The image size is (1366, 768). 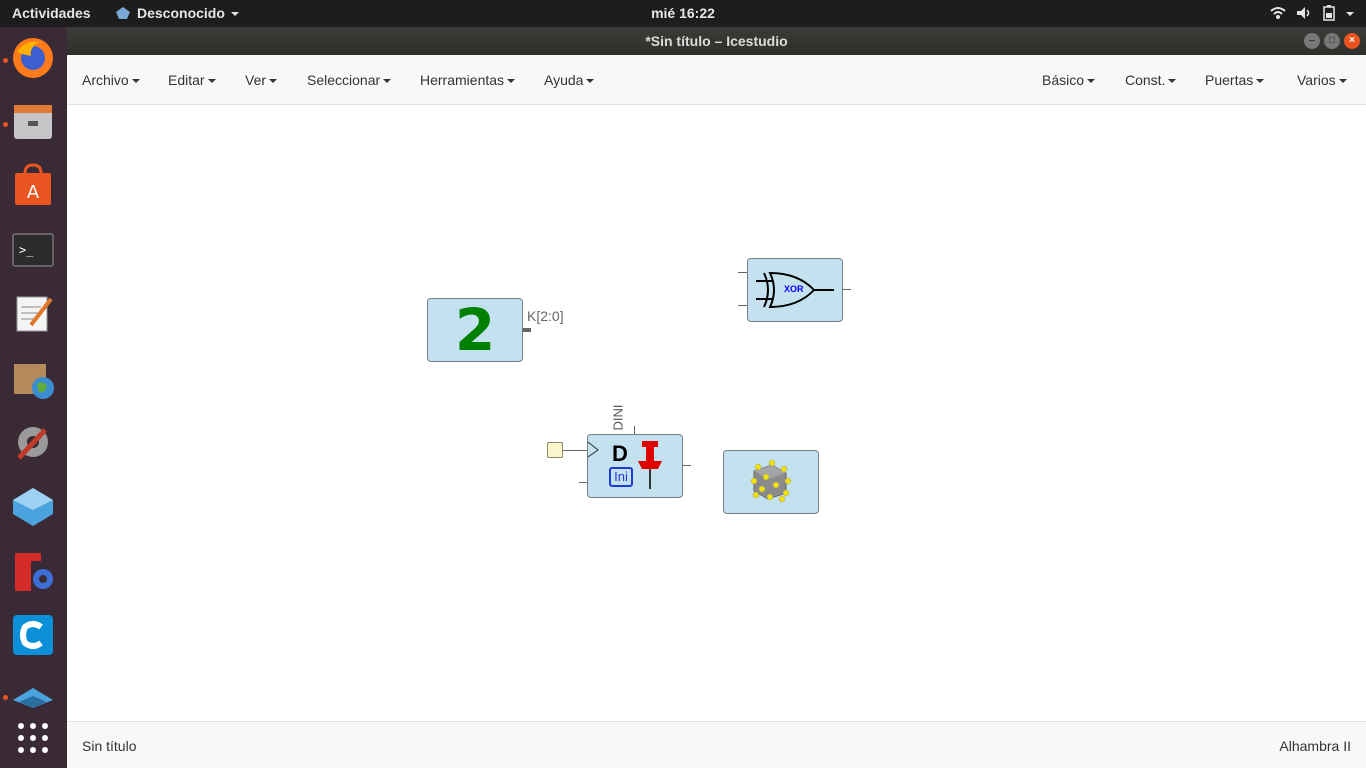 I want to click on menu-archivo: Archivo, so click(x=111, y=80).